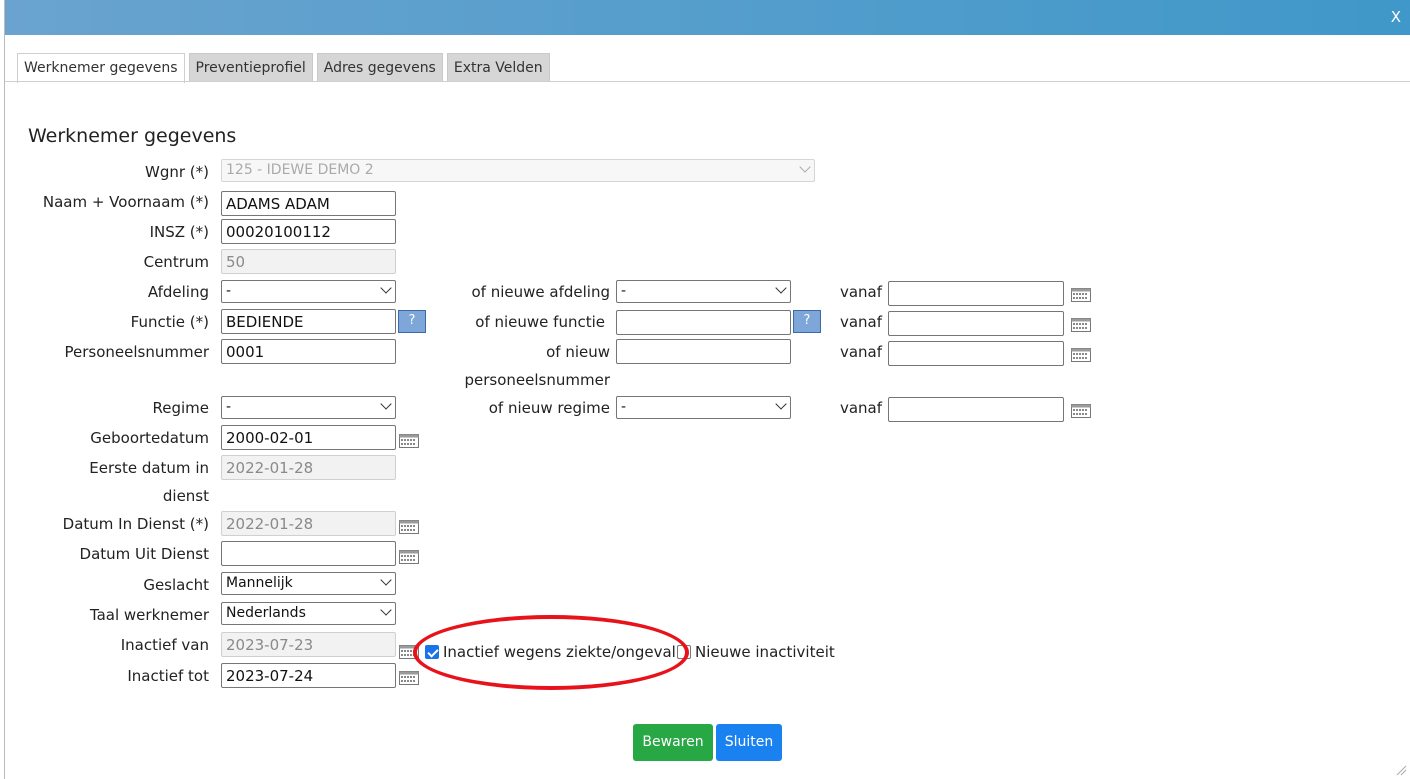 The width and height of the screenshot is (1410, 779). What do you see at coordinates (308, 644) in the screenshot?
I see `inactief-van-input` at bounding box center [308, 644].